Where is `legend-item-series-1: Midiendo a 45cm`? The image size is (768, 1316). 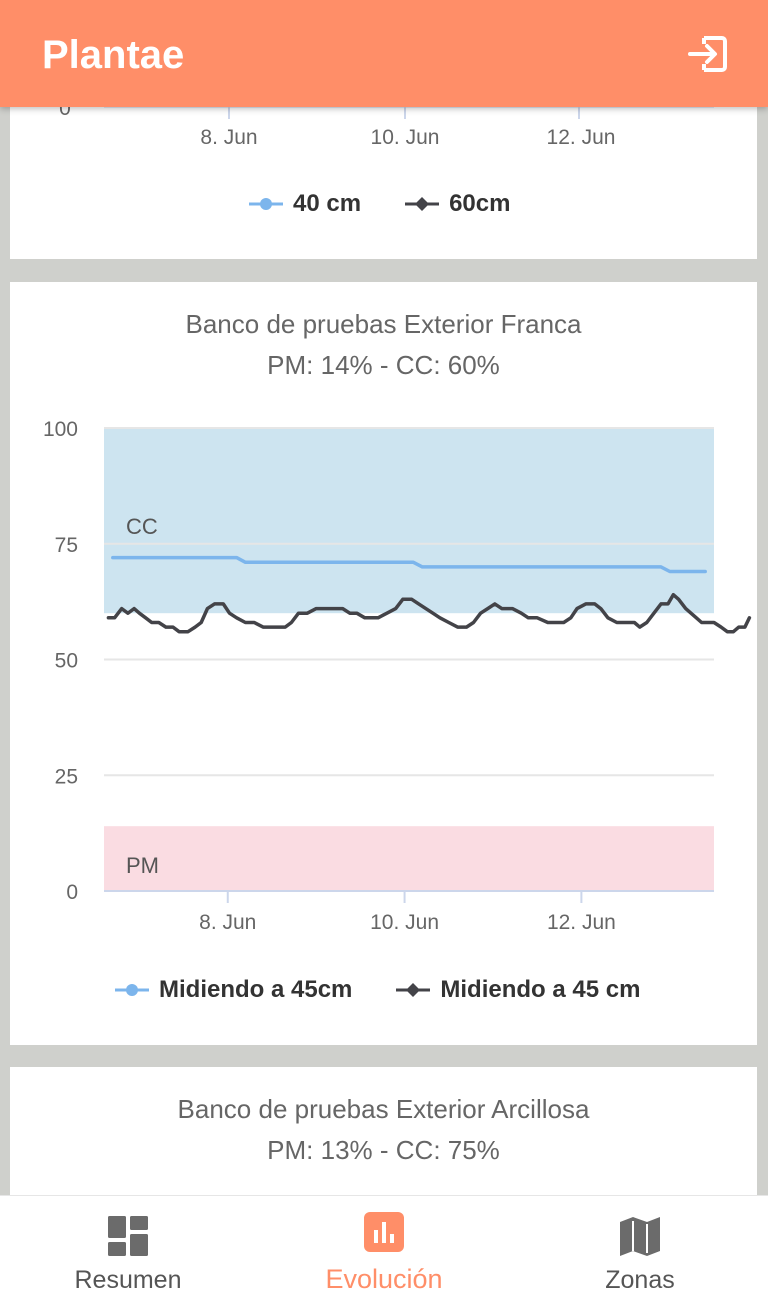 legend-item-series-1: Midiendo a 45cm is located at coordinates (233, 990).